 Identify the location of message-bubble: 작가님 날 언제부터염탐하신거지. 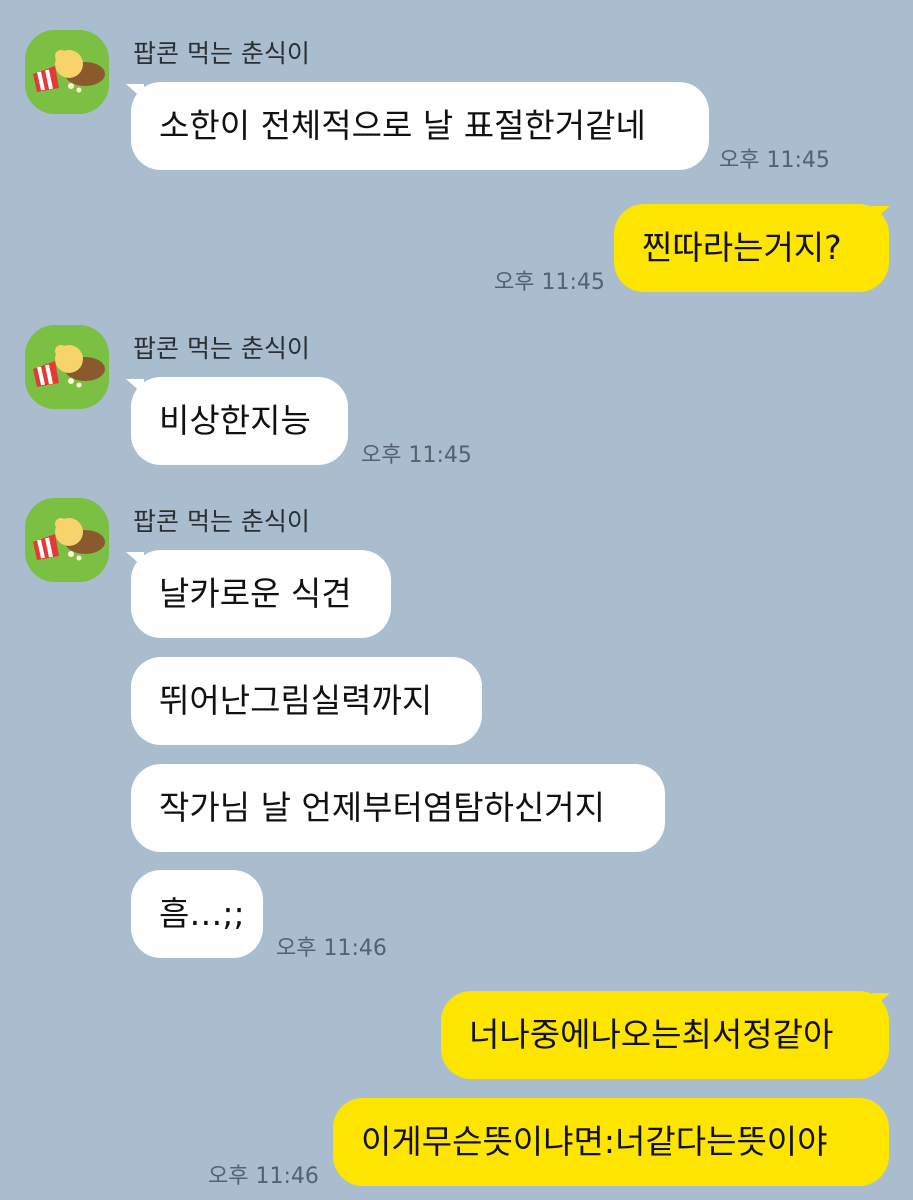
(398, 808).